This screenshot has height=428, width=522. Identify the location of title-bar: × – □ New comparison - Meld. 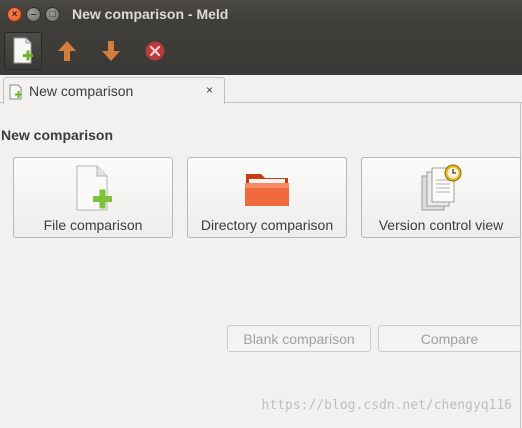
(261, 14).